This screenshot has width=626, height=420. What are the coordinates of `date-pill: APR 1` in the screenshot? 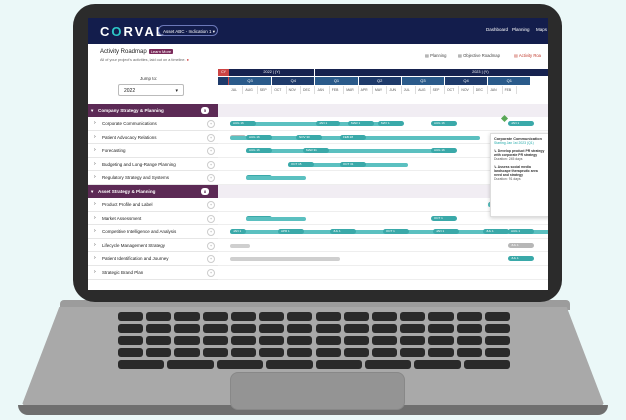 It's located at (291, 232).